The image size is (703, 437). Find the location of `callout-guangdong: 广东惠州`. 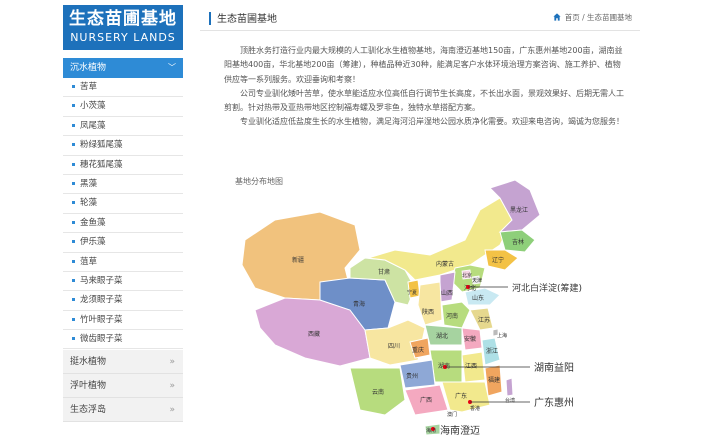

callout-guangdong: 广东惠州 is located at coordinates (554, 402).